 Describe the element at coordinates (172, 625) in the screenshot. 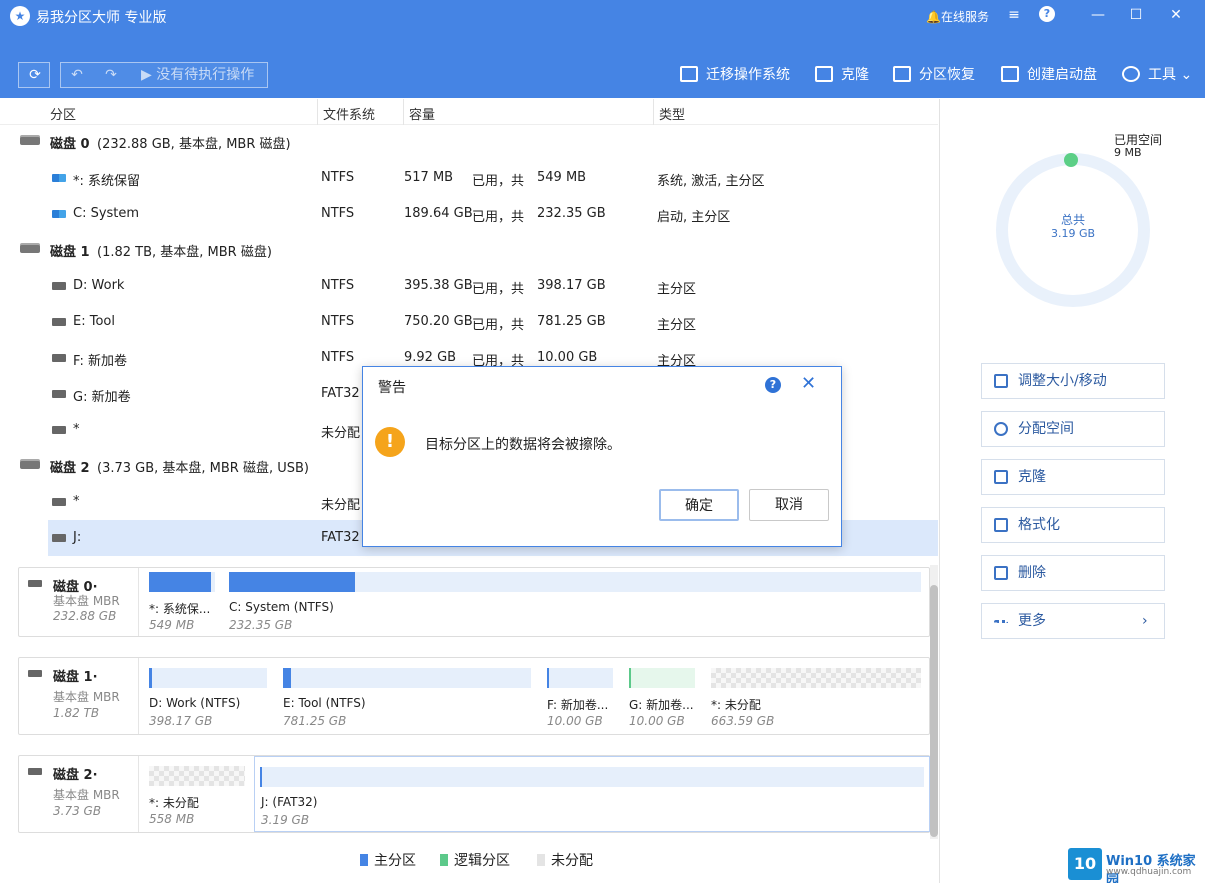

I see `map-partition-size: 549 MB` at that location.